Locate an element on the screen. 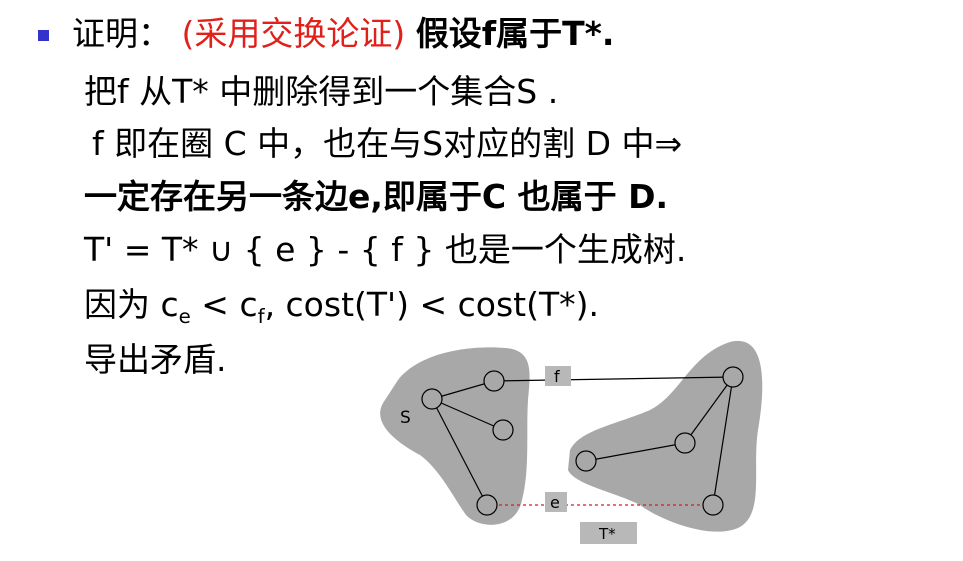 Image resolution: width=963 pixels, height=561 pixels. node-bottom-right is located at coordinates (713, 505).